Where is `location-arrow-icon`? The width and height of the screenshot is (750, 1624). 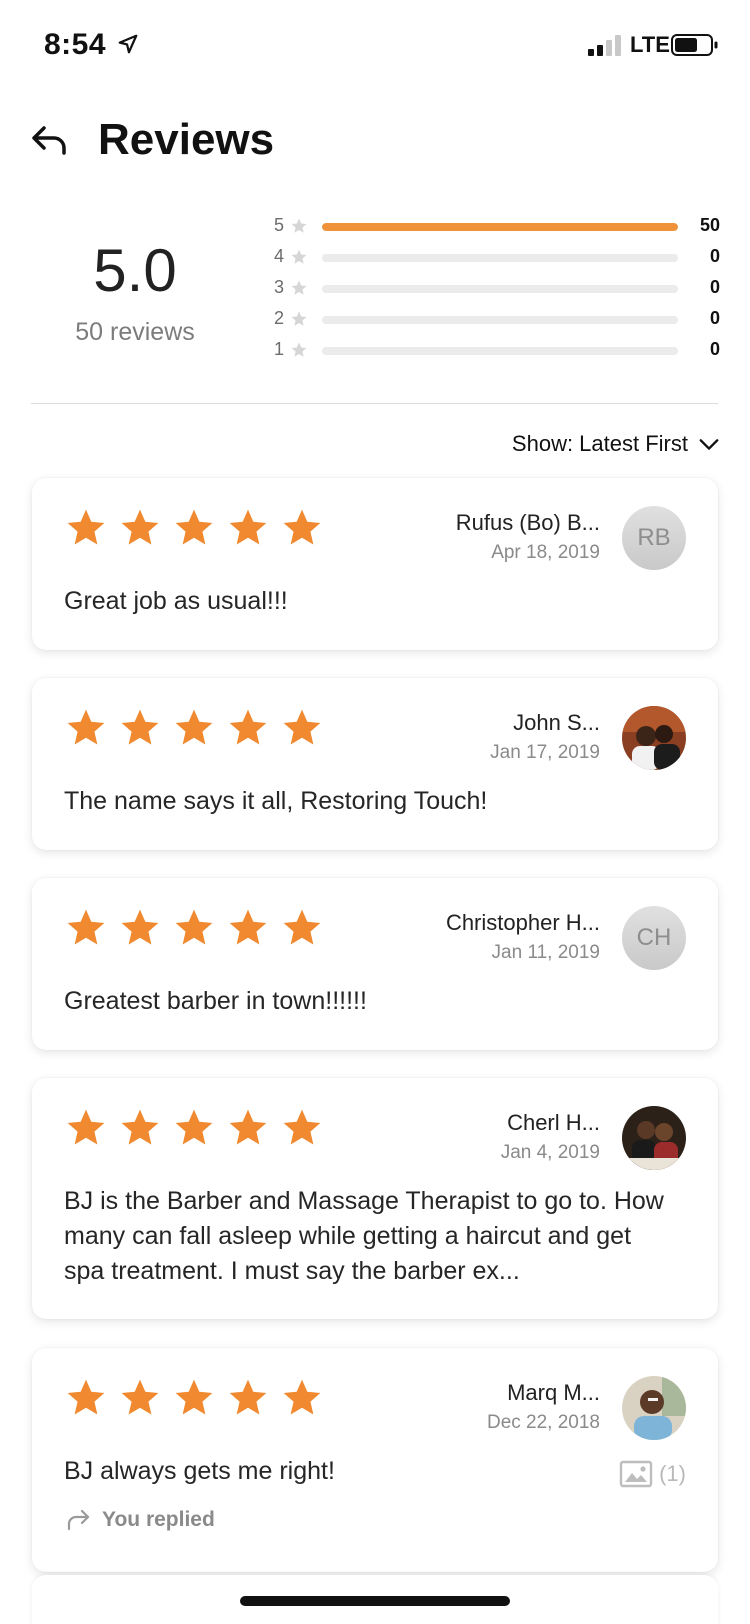
location-arrow-icon is located at coordinates (128, 44).